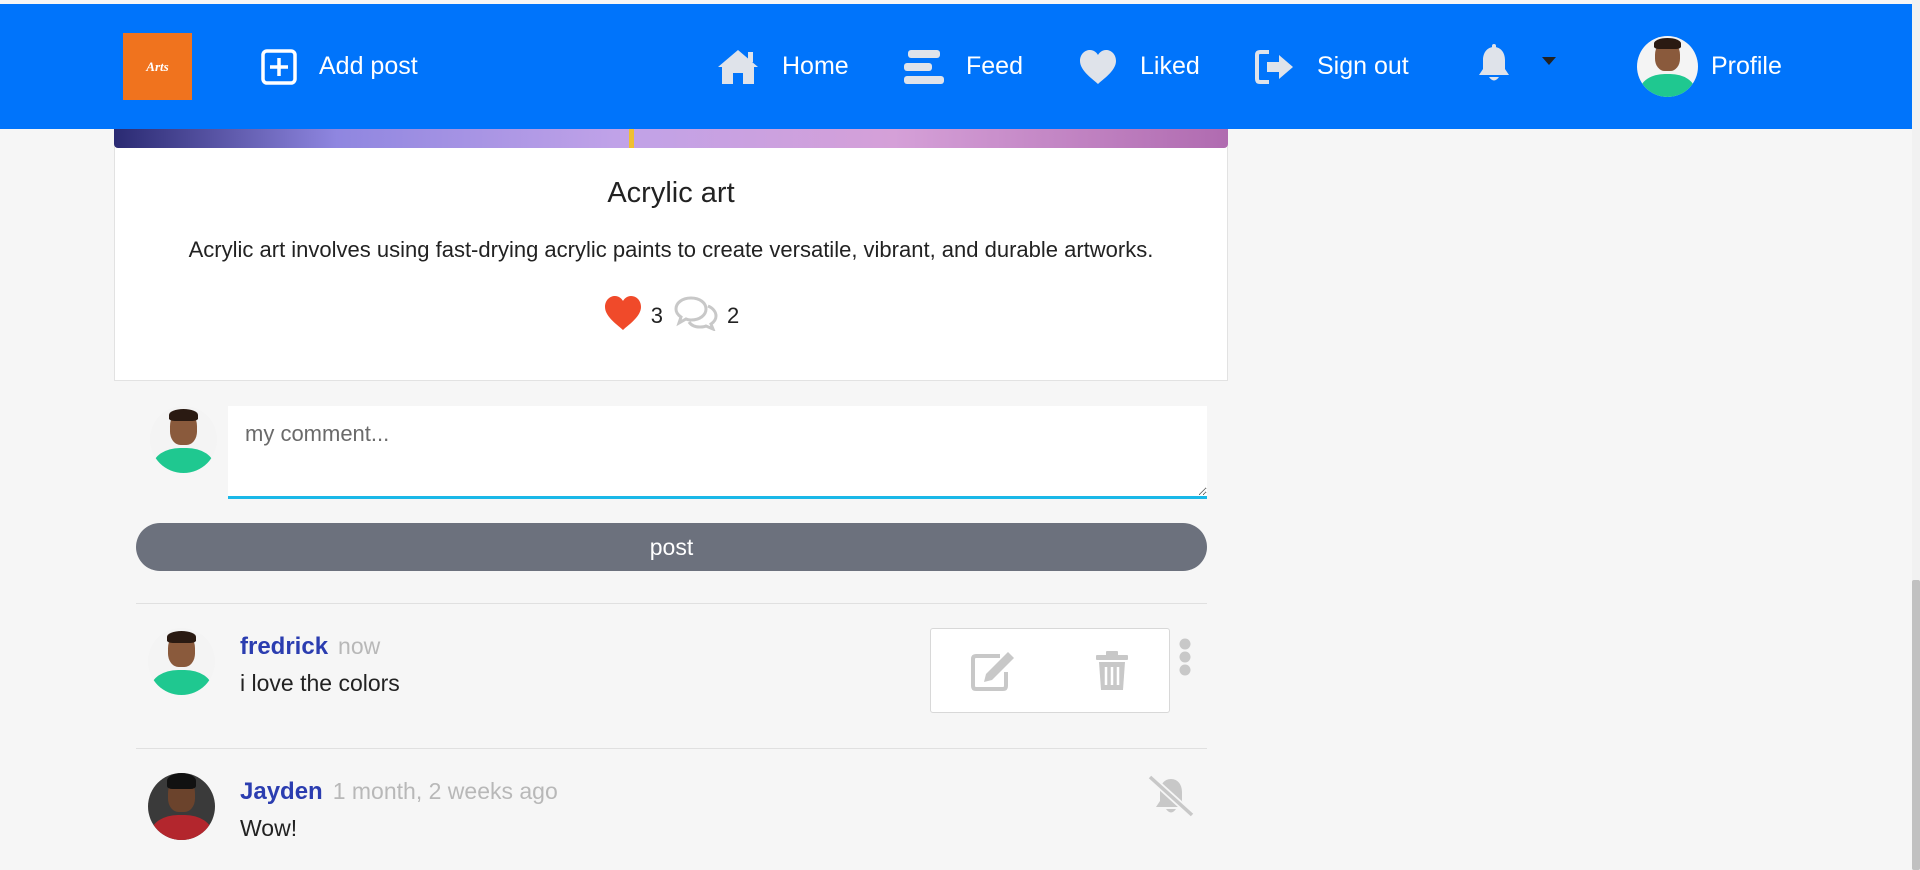 Image resolution: width=1920 pixels, height=870 pixels. What do you see at coordinates (1667, 66) in the screenshot?
I see `profile-avatar` at bounding box center [1667, 66].